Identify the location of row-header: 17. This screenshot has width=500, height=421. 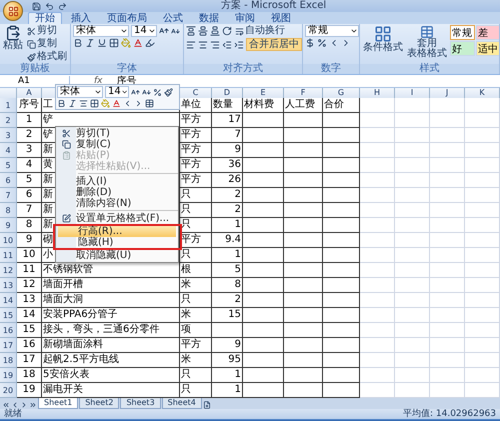
(8, 345).